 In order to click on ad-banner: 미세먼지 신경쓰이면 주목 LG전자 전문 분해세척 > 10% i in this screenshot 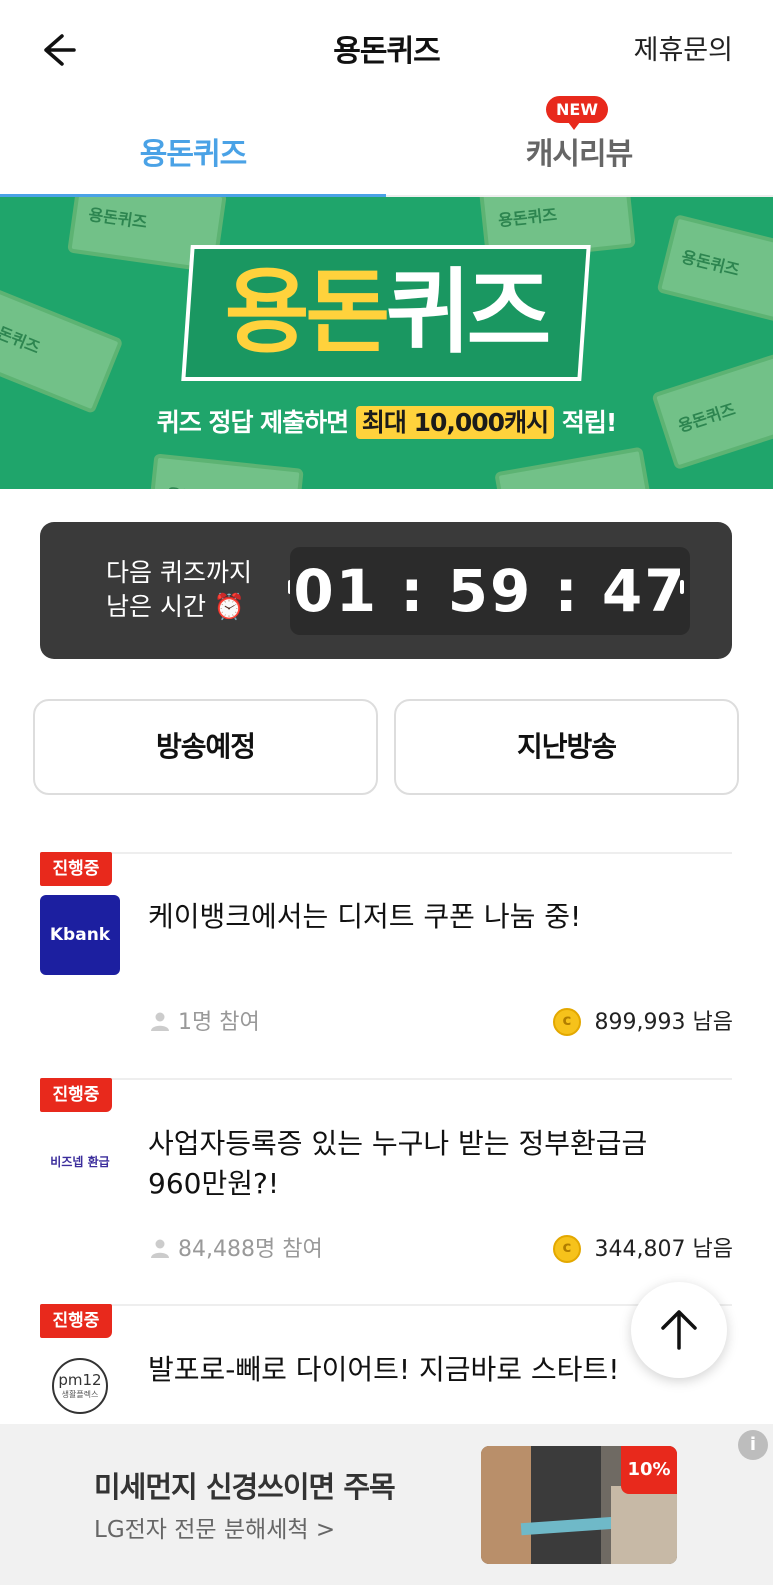, I will do `click(386, 1504)`.